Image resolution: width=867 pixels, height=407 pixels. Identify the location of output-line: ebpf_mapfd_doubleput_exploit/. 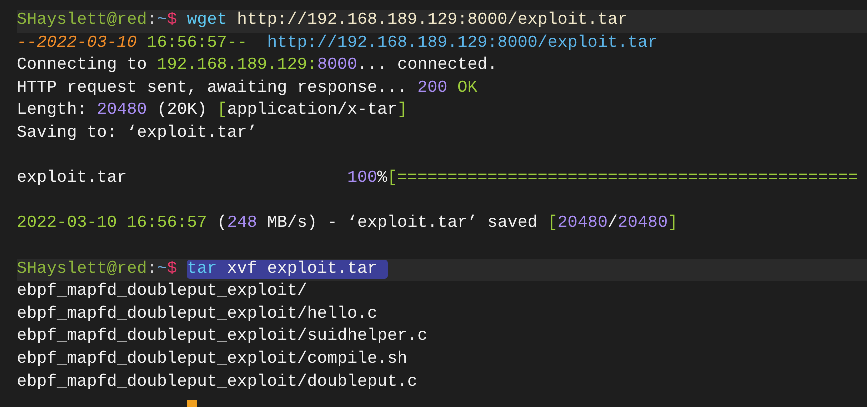
(162, 292).